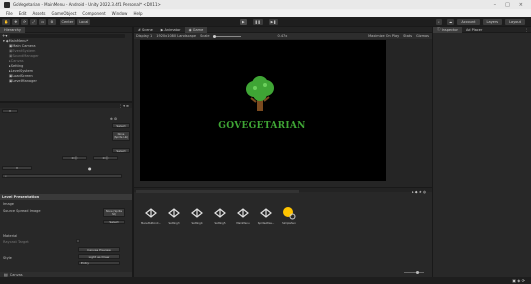 This screenshot has width=531, height=284. I want to click on entry-dropdown: Entry, so click(99, 263).